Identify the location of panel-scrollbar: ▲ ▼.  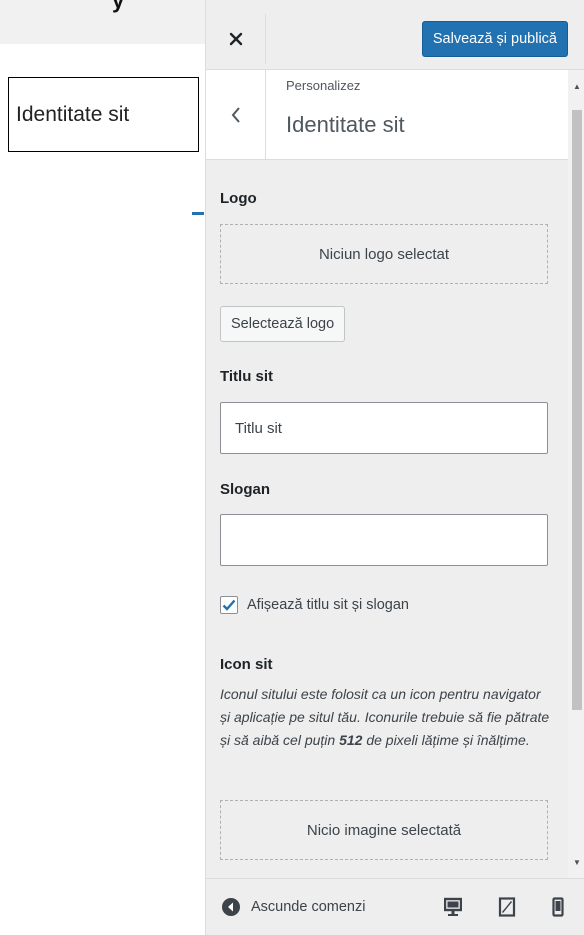
(576, 474).